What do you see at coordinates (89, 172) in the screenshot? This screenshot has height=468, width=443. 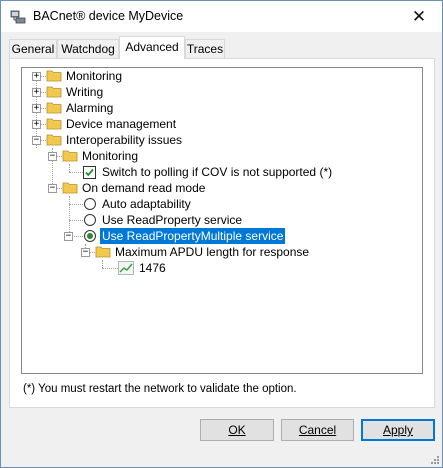 I see `checkbox-checked-icon` at bounding box center [89, 172].